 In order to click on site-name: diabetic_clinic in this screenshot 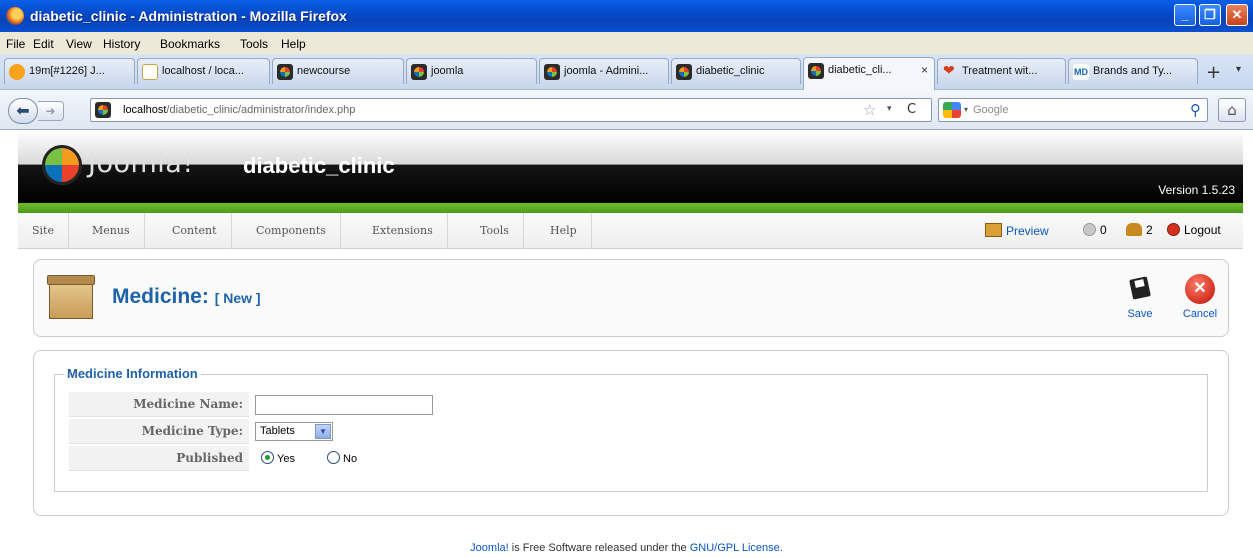, I will do `click(319, 165)`.